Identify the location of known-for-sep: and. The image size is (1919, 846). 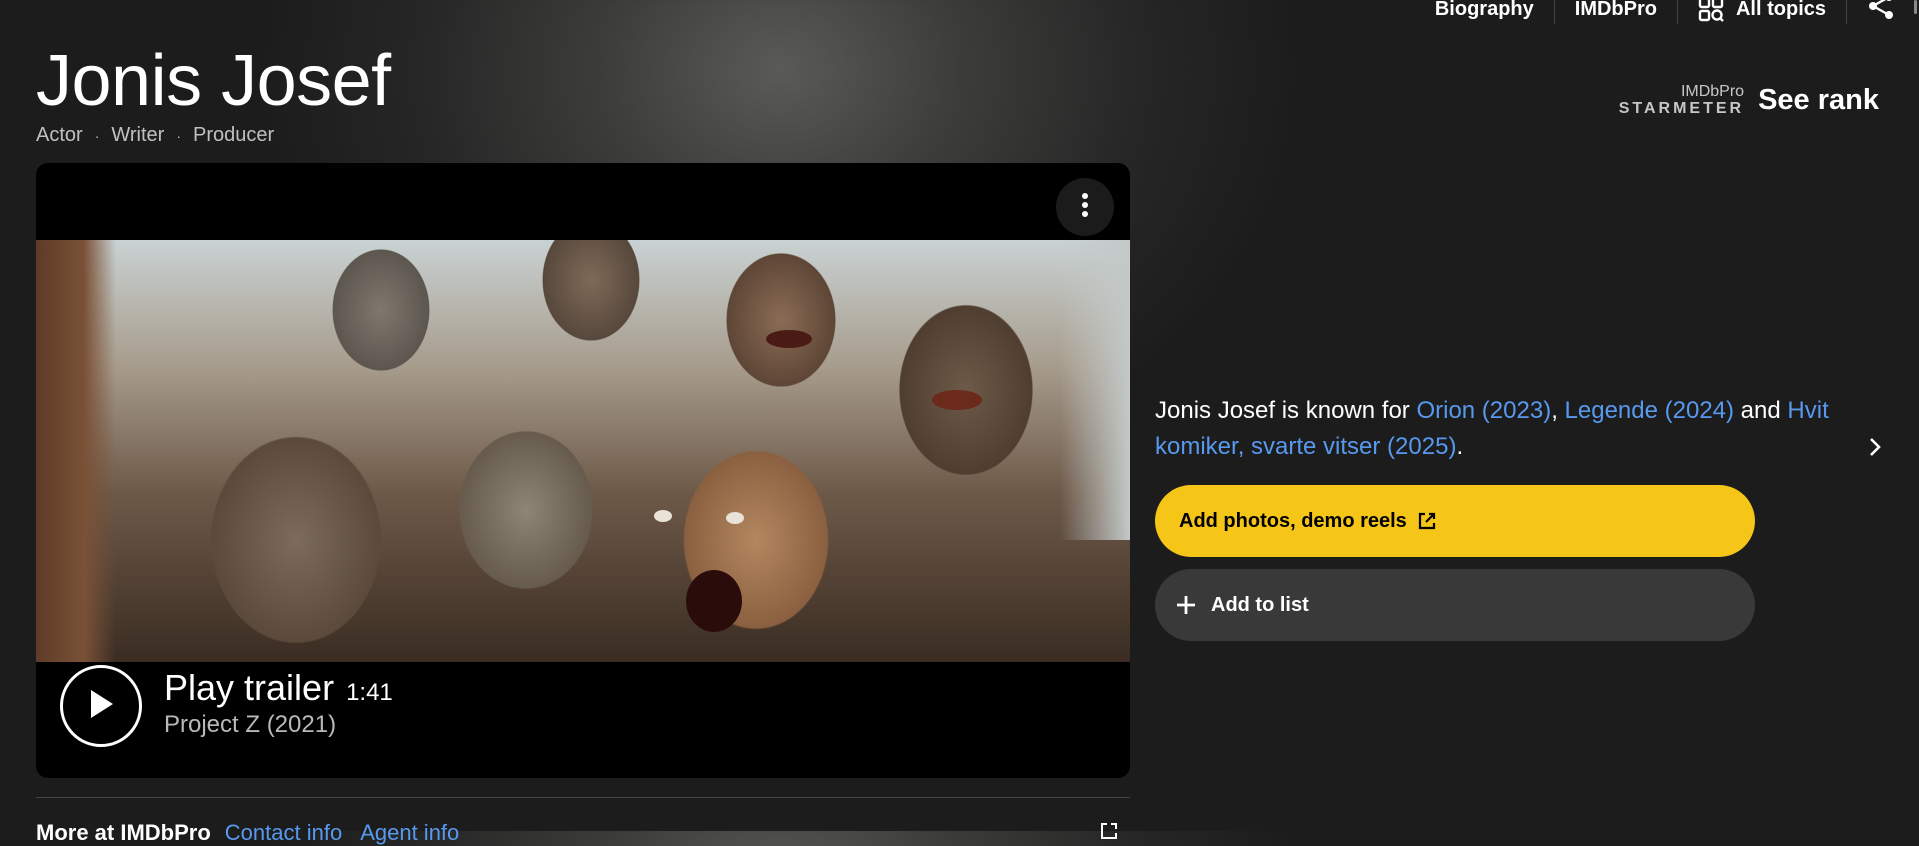
(1761, 410).